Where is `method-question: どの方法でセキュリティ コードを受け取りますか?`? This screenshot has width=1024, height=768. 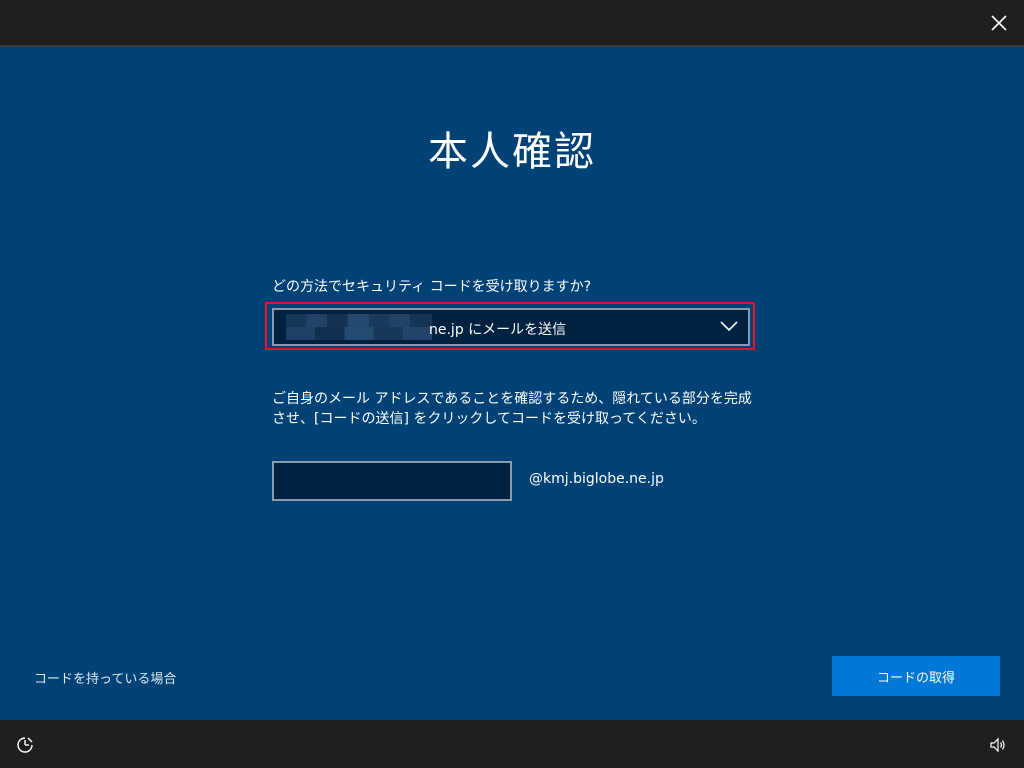
method-question: どの方法でセキュリティ コードを受け取りますか? is located at coordinates (432, 287).